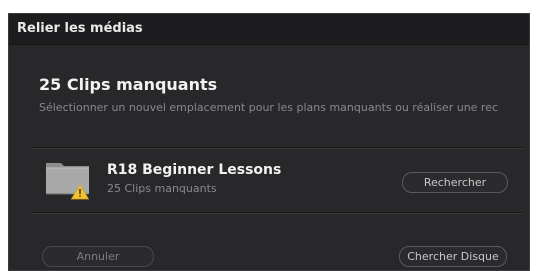 The height and width of the screenshot is (271, 540). Describe the element at coordinates (80, 28) in the screenshot. I see `dialog-title: Relier les médias` at that location.